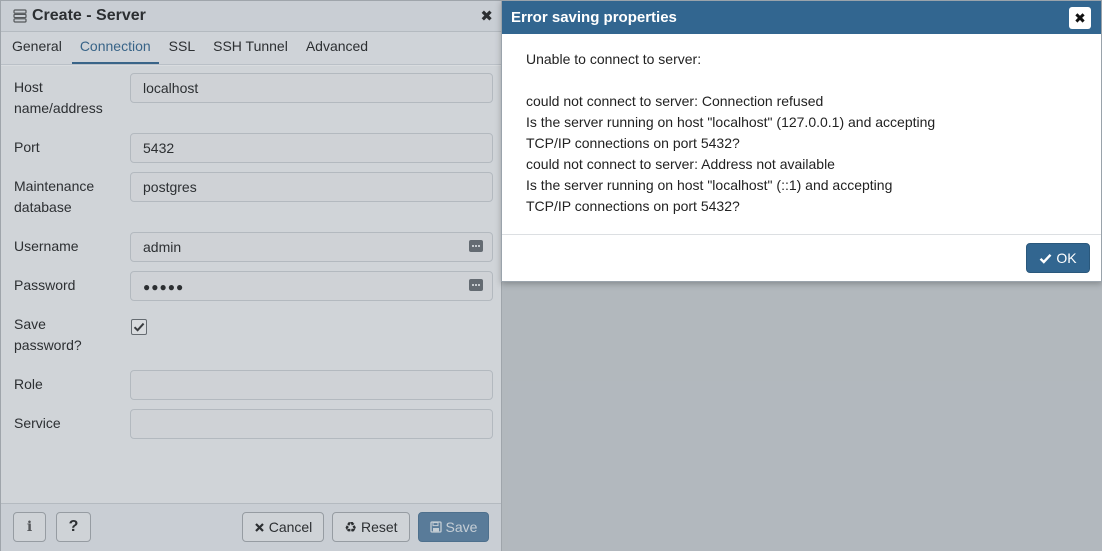  Describe the element at coordinates (1045, 258) in the screenshot. I see `check-icon` at that location.